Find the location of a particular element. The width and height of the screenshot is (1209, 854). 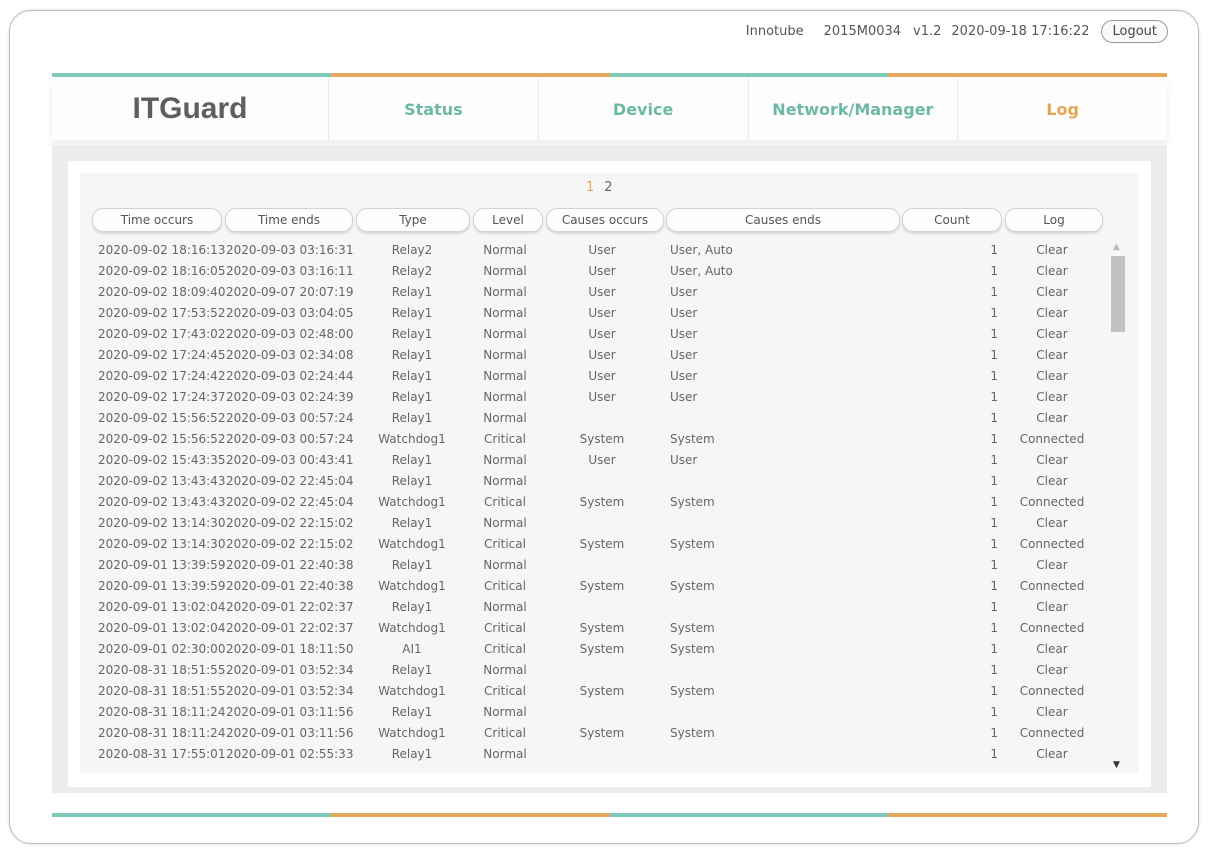

col-log: Log is located at coordinates (1054, 220).